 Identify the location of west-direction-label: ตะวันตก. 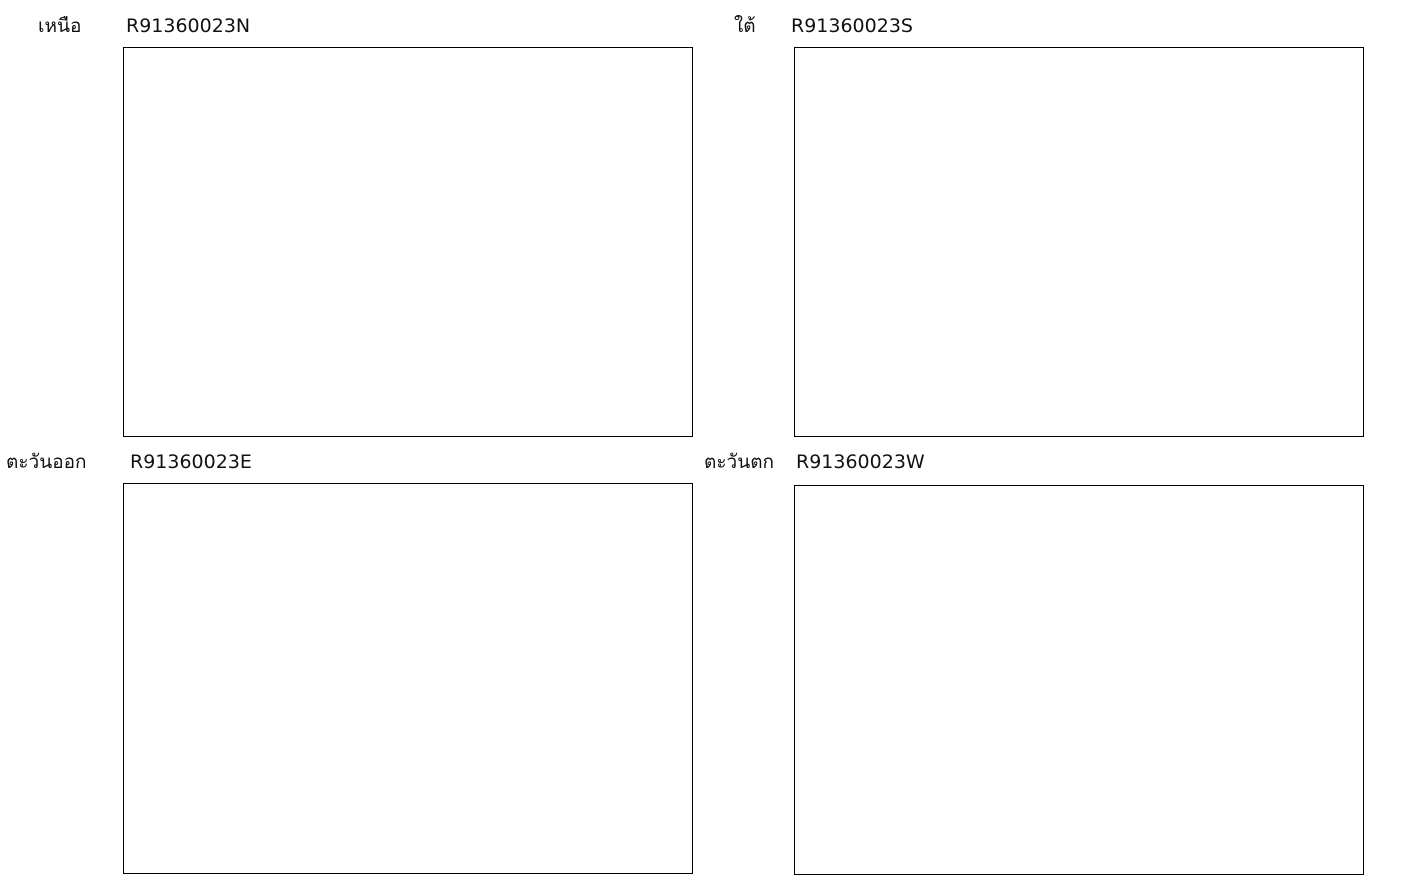
(739, 462).